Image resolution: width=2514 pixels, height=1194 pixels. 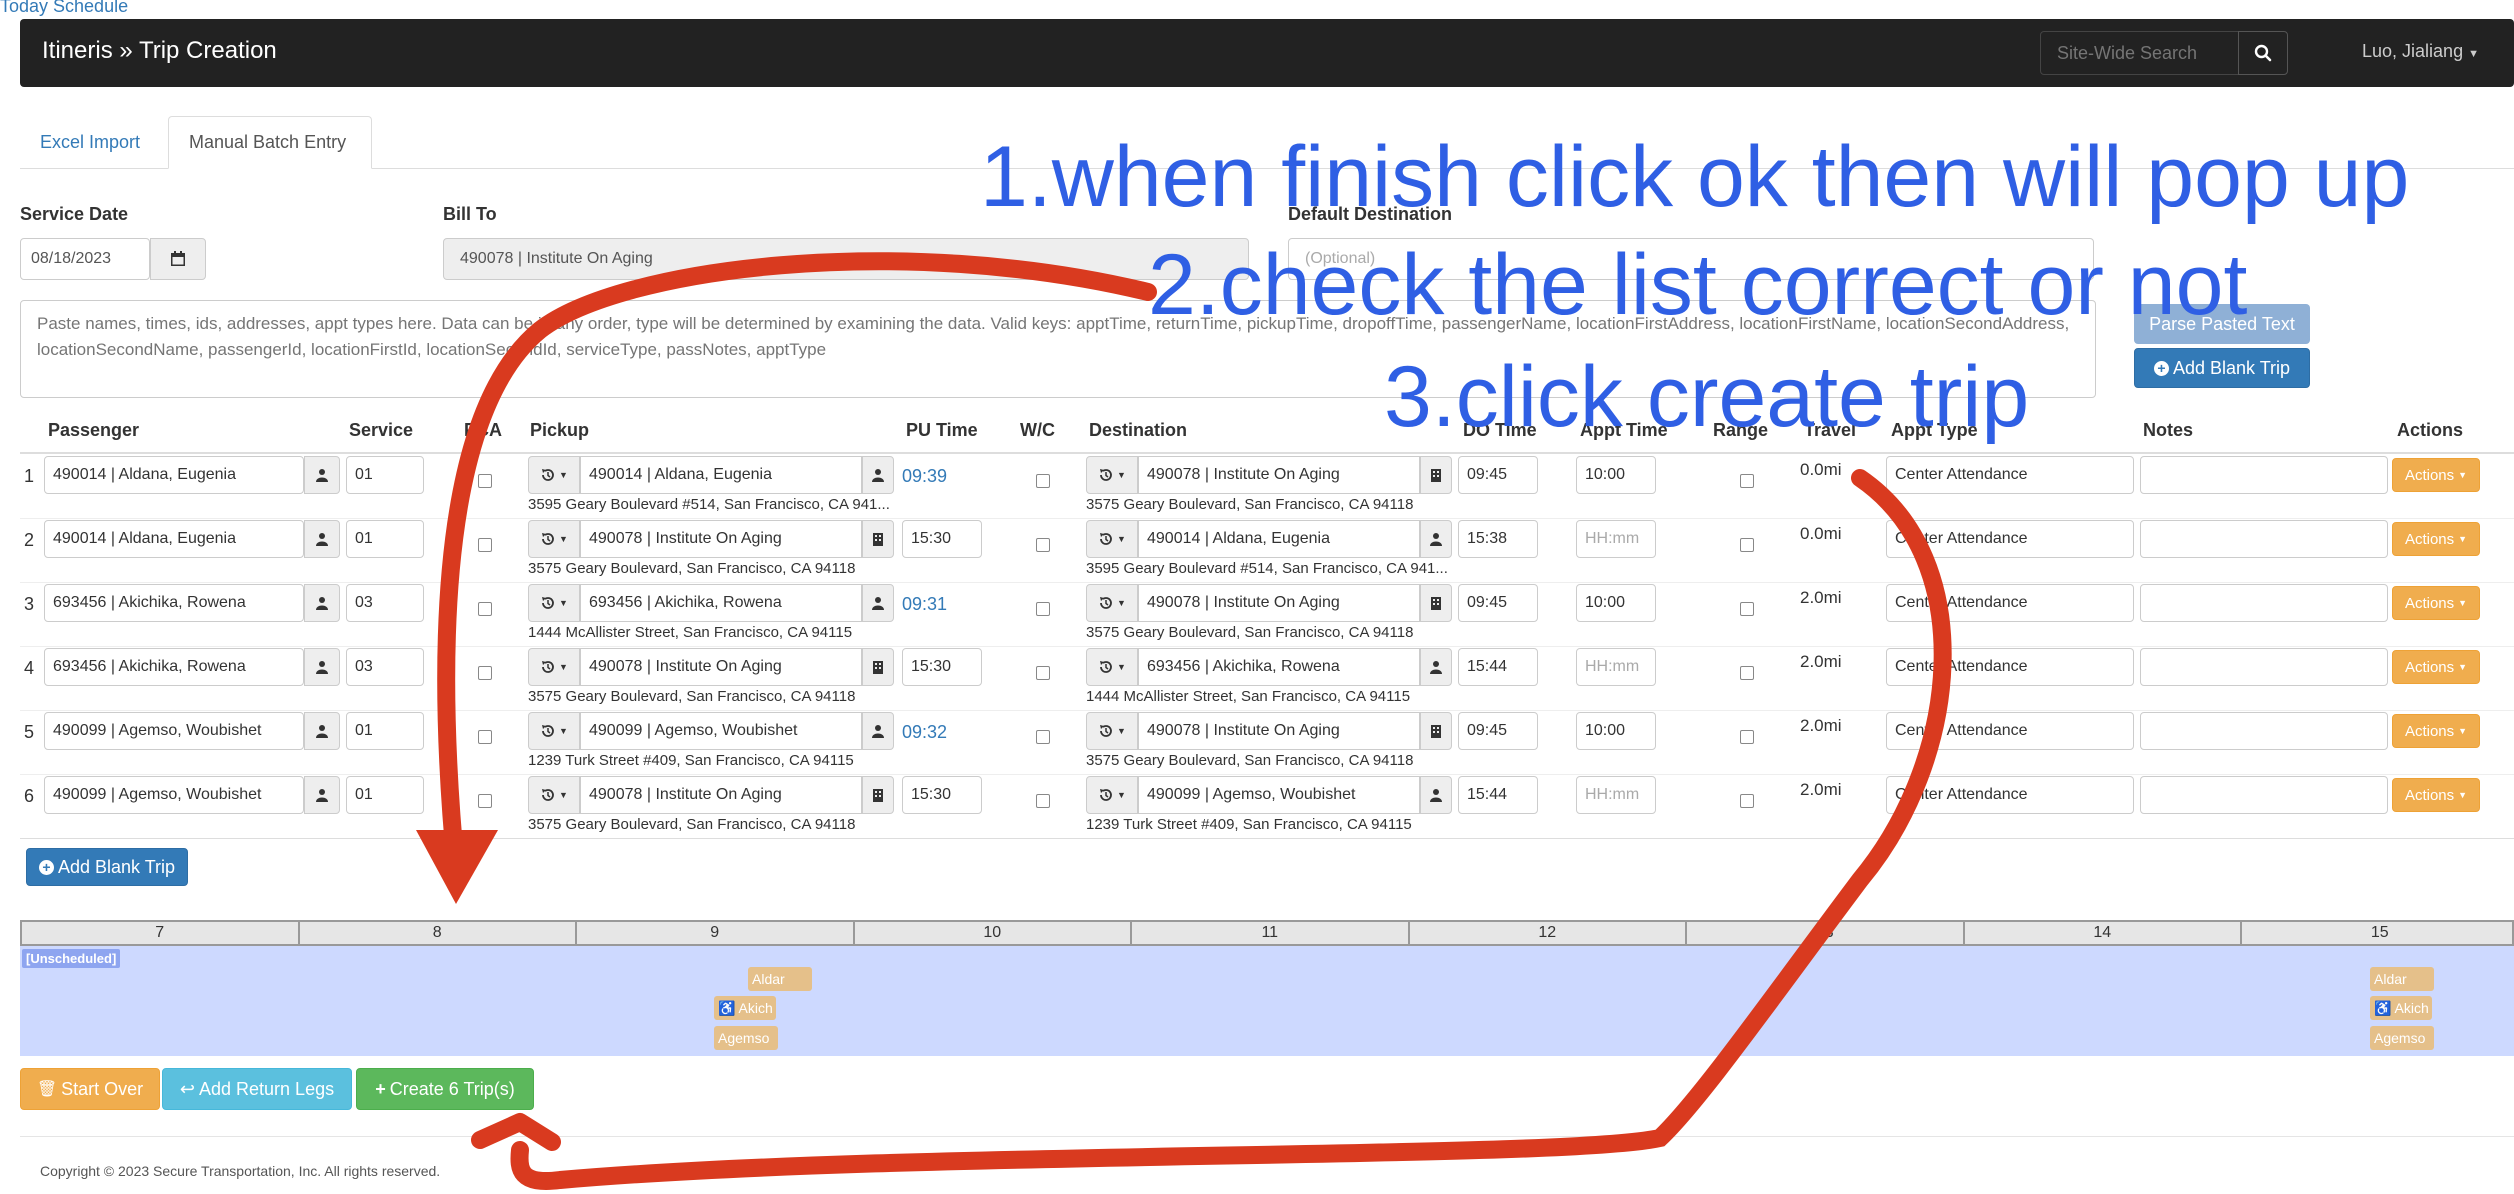 What do you see at coordinates (746, 1038) in the screenshot?
I see `timeline-trip-chip: Agemso` at bounding box center [746, 1038].